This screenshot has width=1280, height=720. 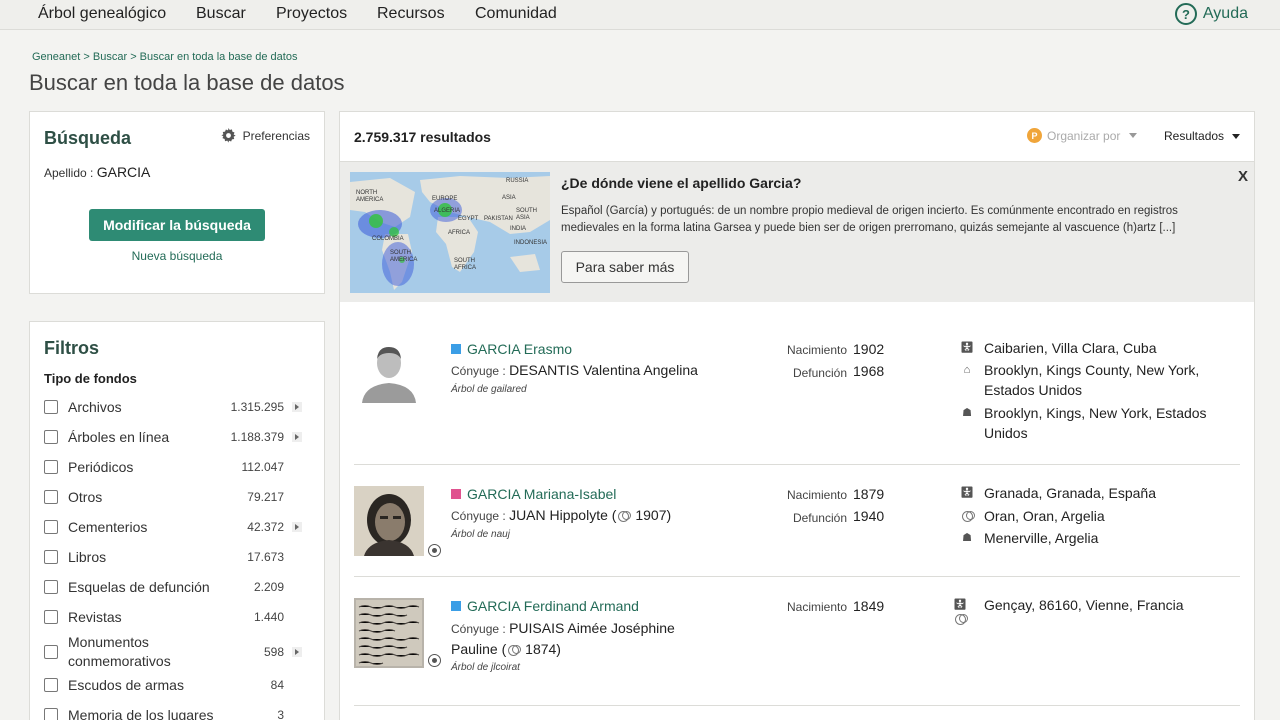 I want to click on record-name: GARCIA Mariana-Isabel, so click(x=542, y=494).